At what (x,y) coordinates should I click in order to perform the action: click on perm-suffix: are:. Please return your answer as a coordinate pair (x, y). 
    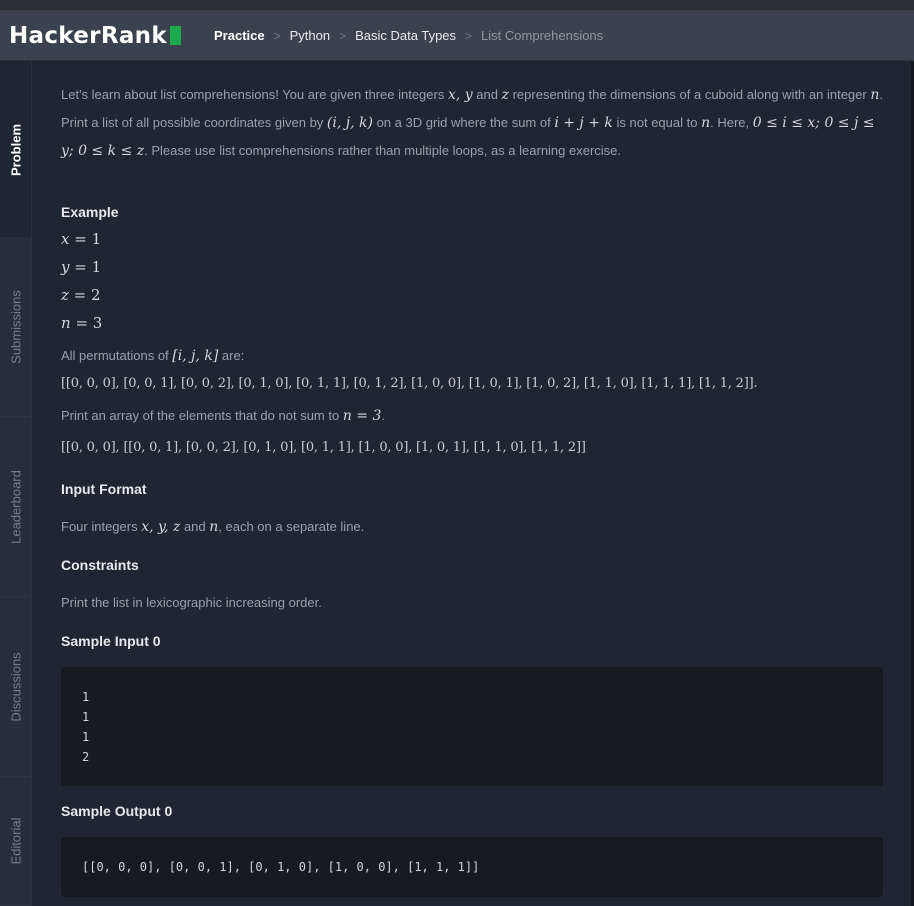
    Looking at the image, I should click on (231, 355).